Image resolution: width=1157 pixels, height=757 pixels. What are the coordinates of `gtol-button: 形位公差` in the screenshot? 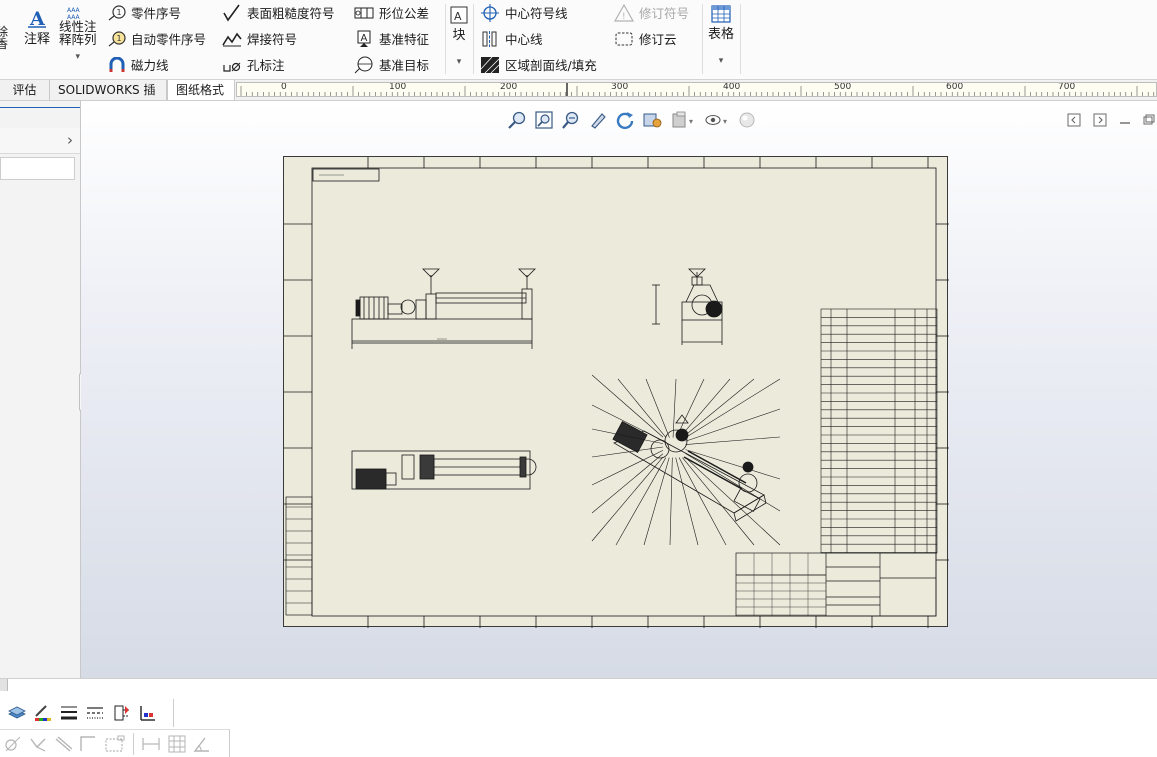 It's located at (391, 12).